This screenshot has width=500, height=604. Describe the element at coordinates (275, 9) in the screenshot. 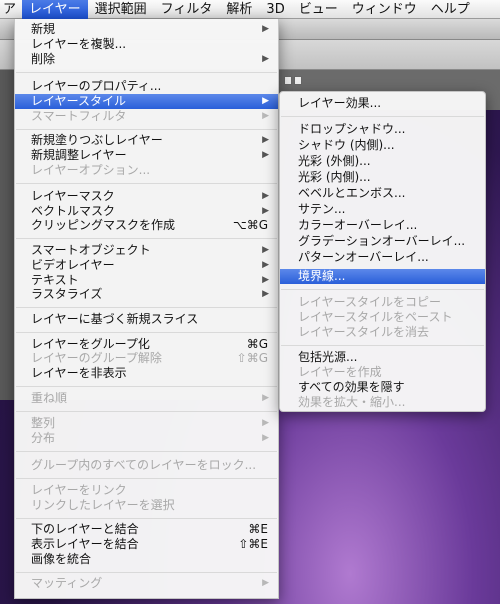

I see `menubar-item-3d: 3D` at that location.